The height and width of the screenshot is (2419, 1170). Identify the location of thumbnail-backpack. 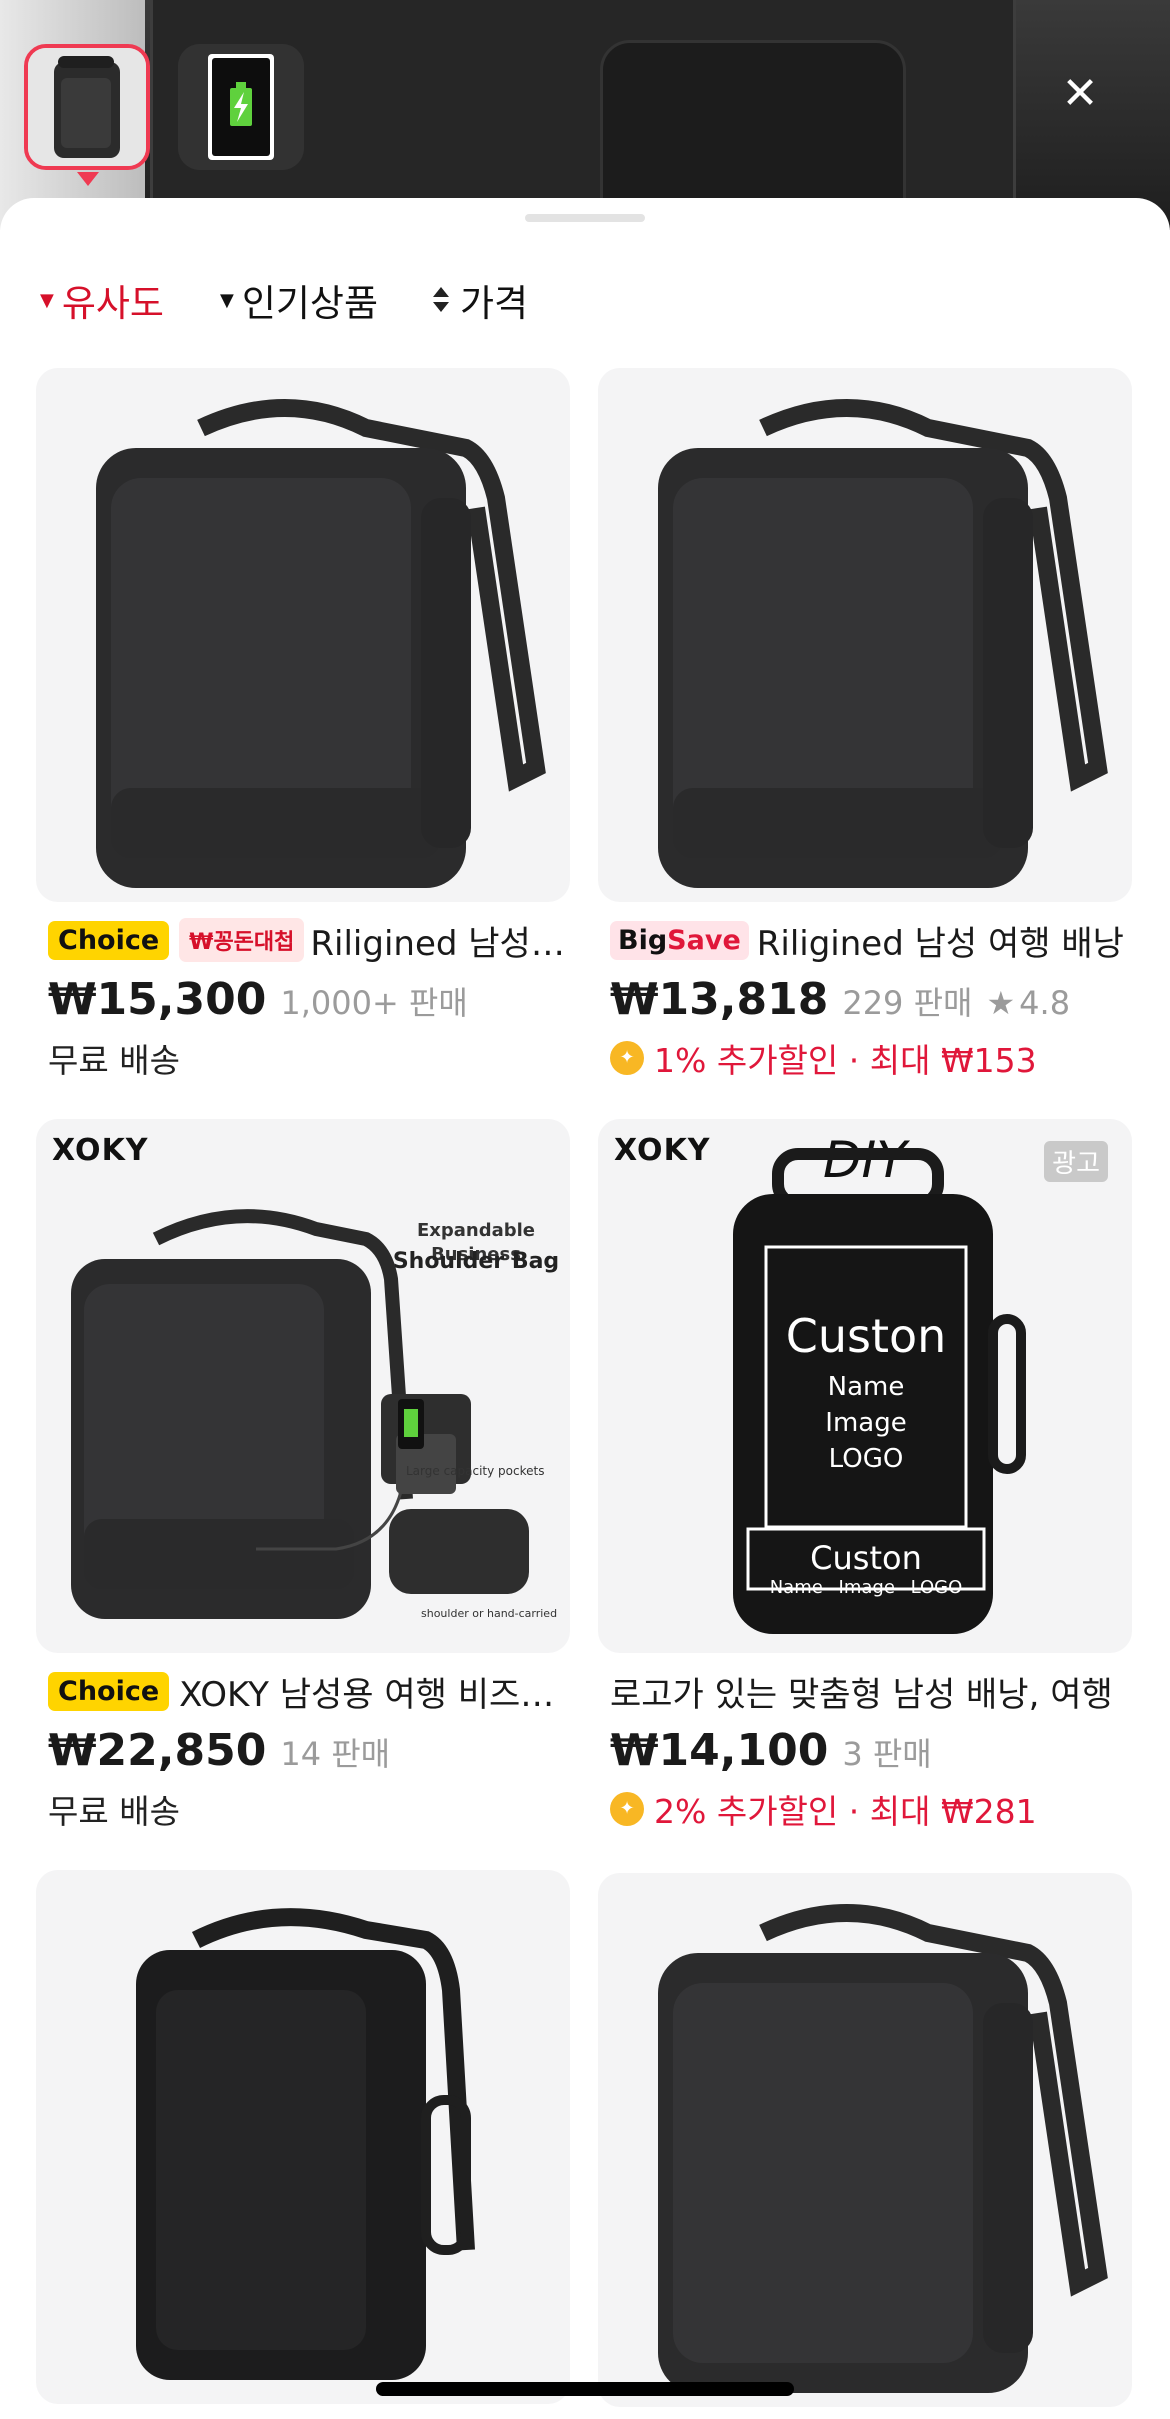
(87, 107).